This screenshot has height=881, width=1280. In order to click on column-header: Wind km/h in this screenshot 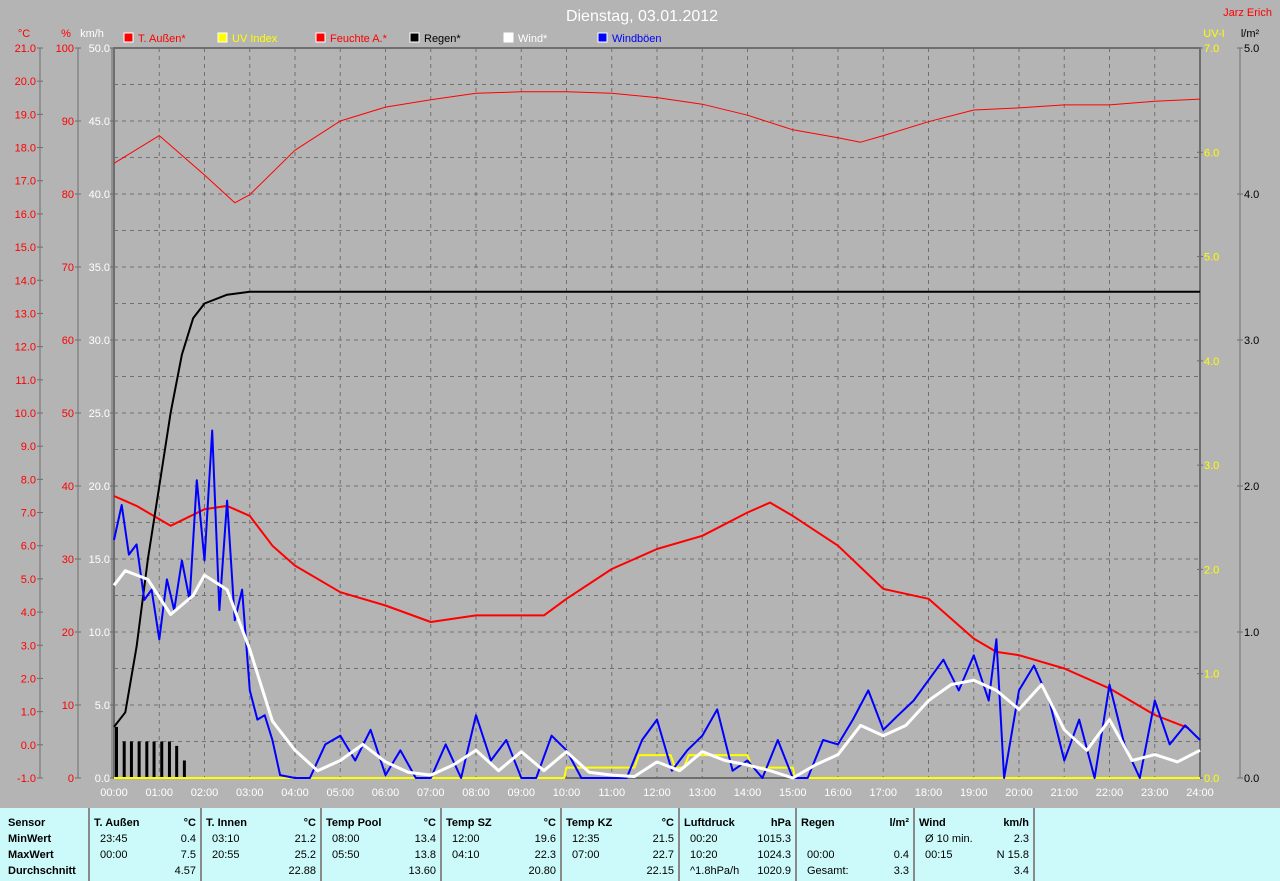, I will do `click(974, 823)`.